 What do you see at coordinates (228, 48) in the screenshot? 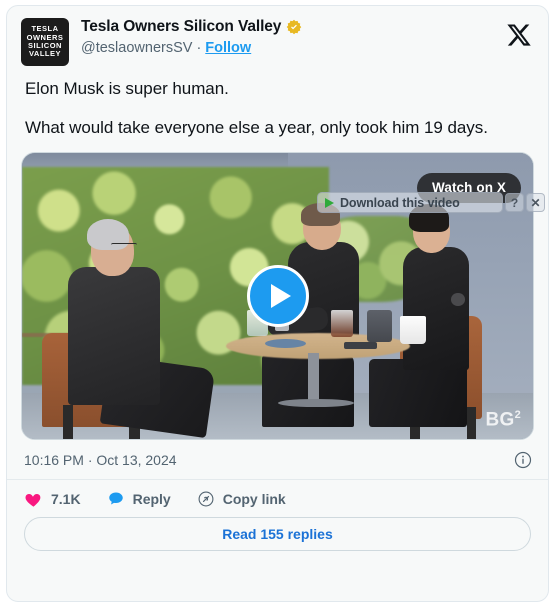
I see `follow-link: Follow` at bounding box center [228, 48].